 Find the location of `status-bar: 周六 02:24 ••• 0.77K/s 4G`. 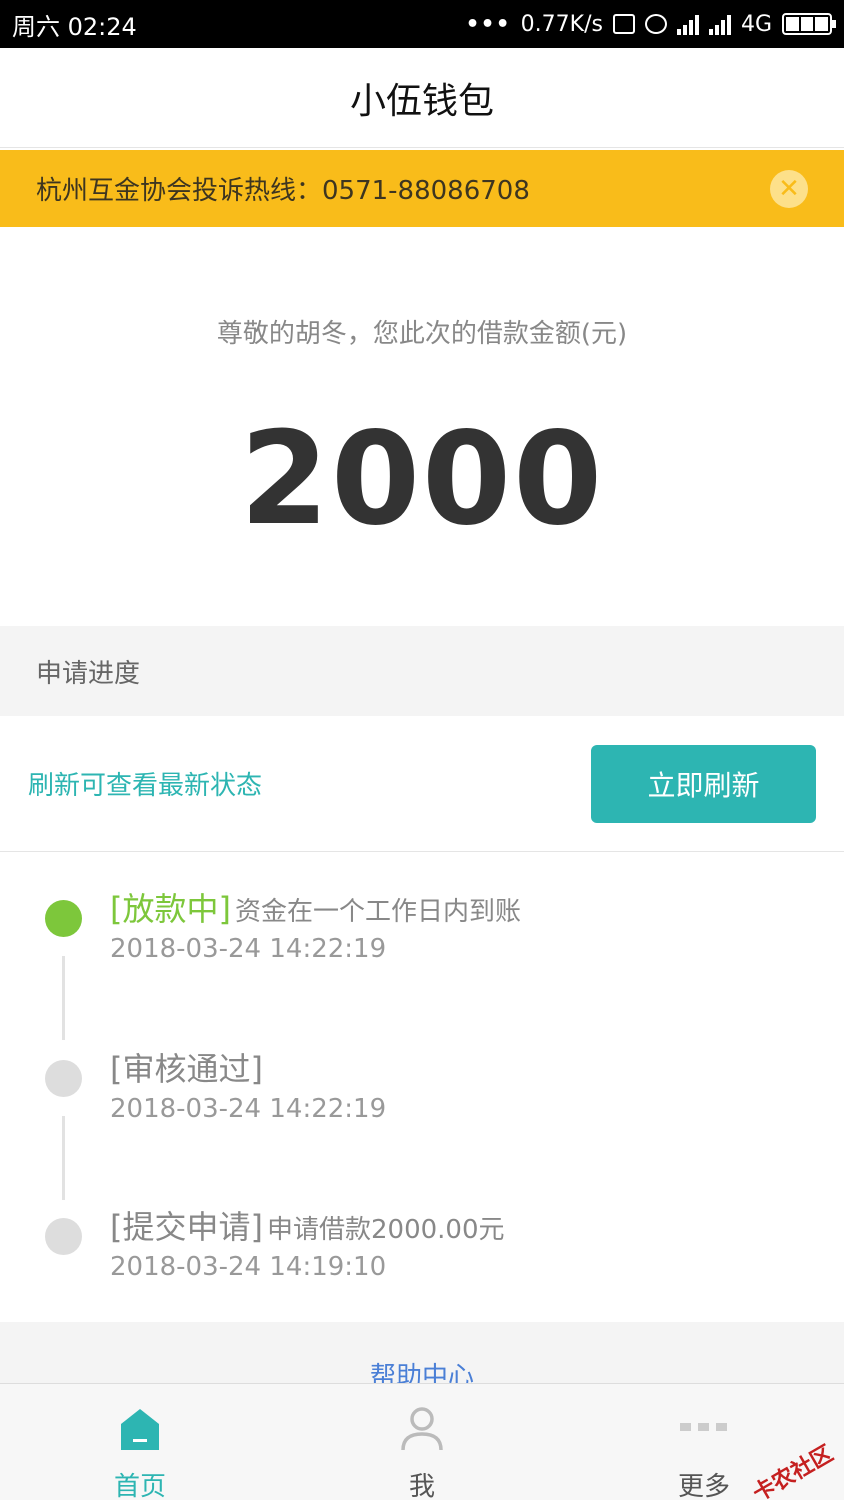

status-bar: 周六 02:24 ••• 0.77K/s 4G is located at coordinates (422, 24).